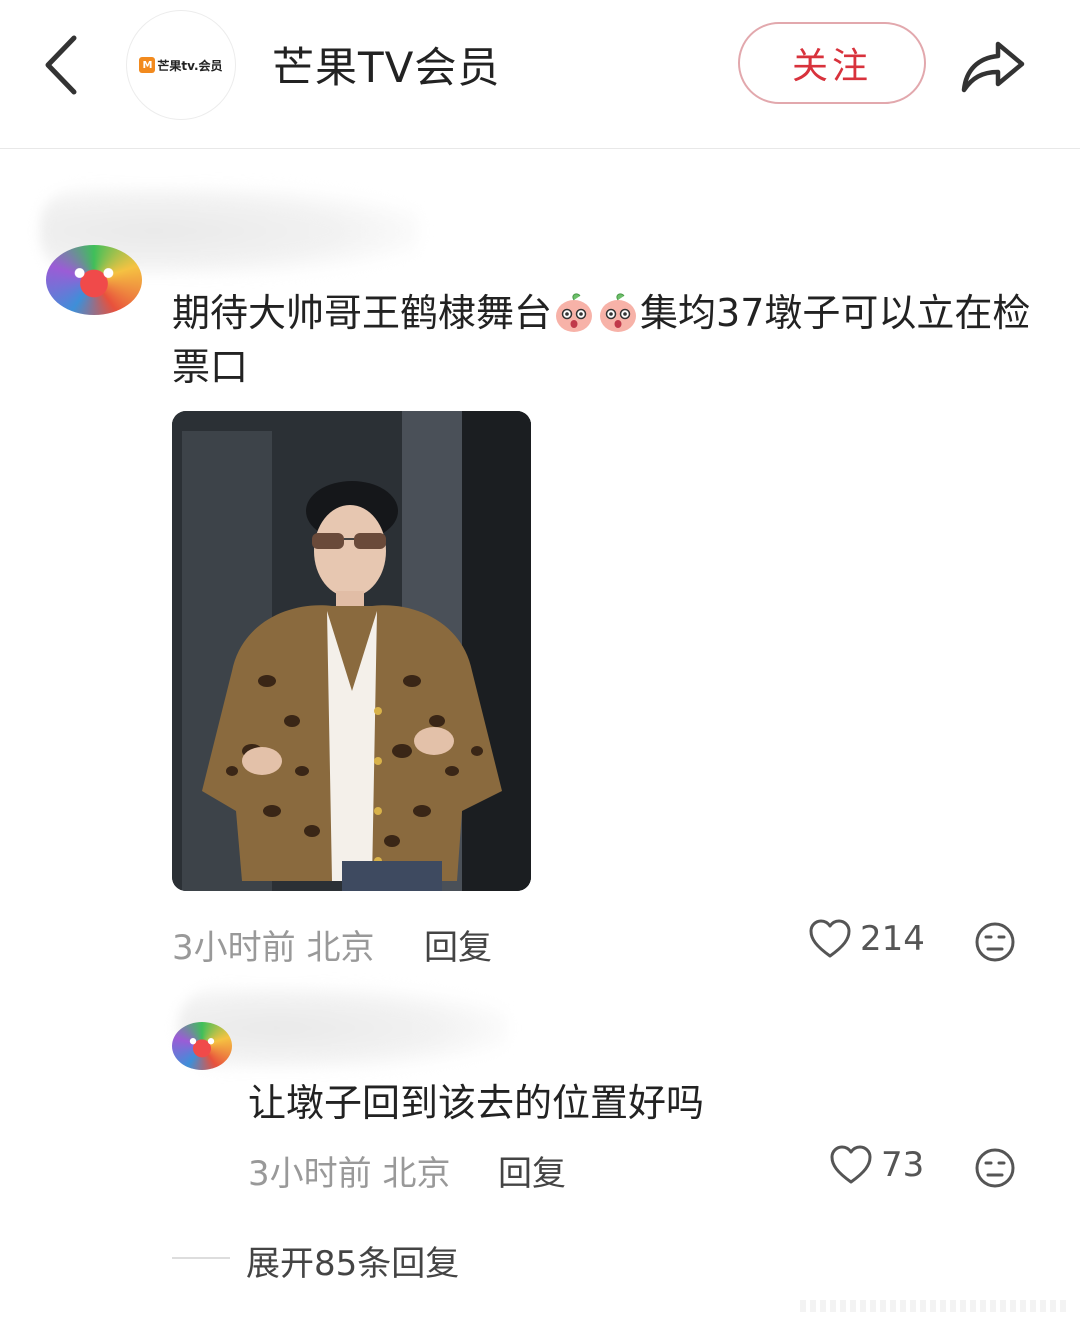 The width and height of the screenshot is (1080, 1320). I want to click on comment-photo, so click(351, 651).